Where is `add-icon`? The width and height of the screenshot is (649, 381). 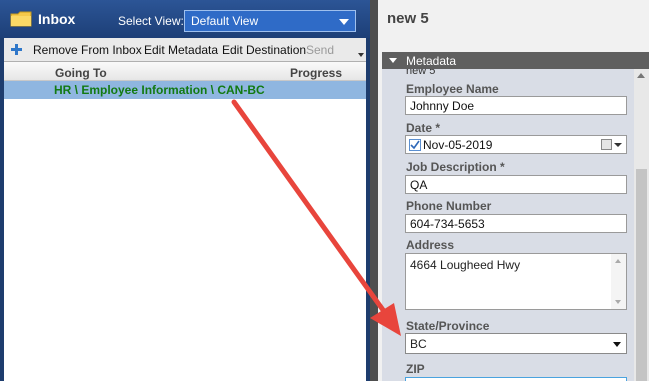
add-icon is located at coordinates (16, 49).